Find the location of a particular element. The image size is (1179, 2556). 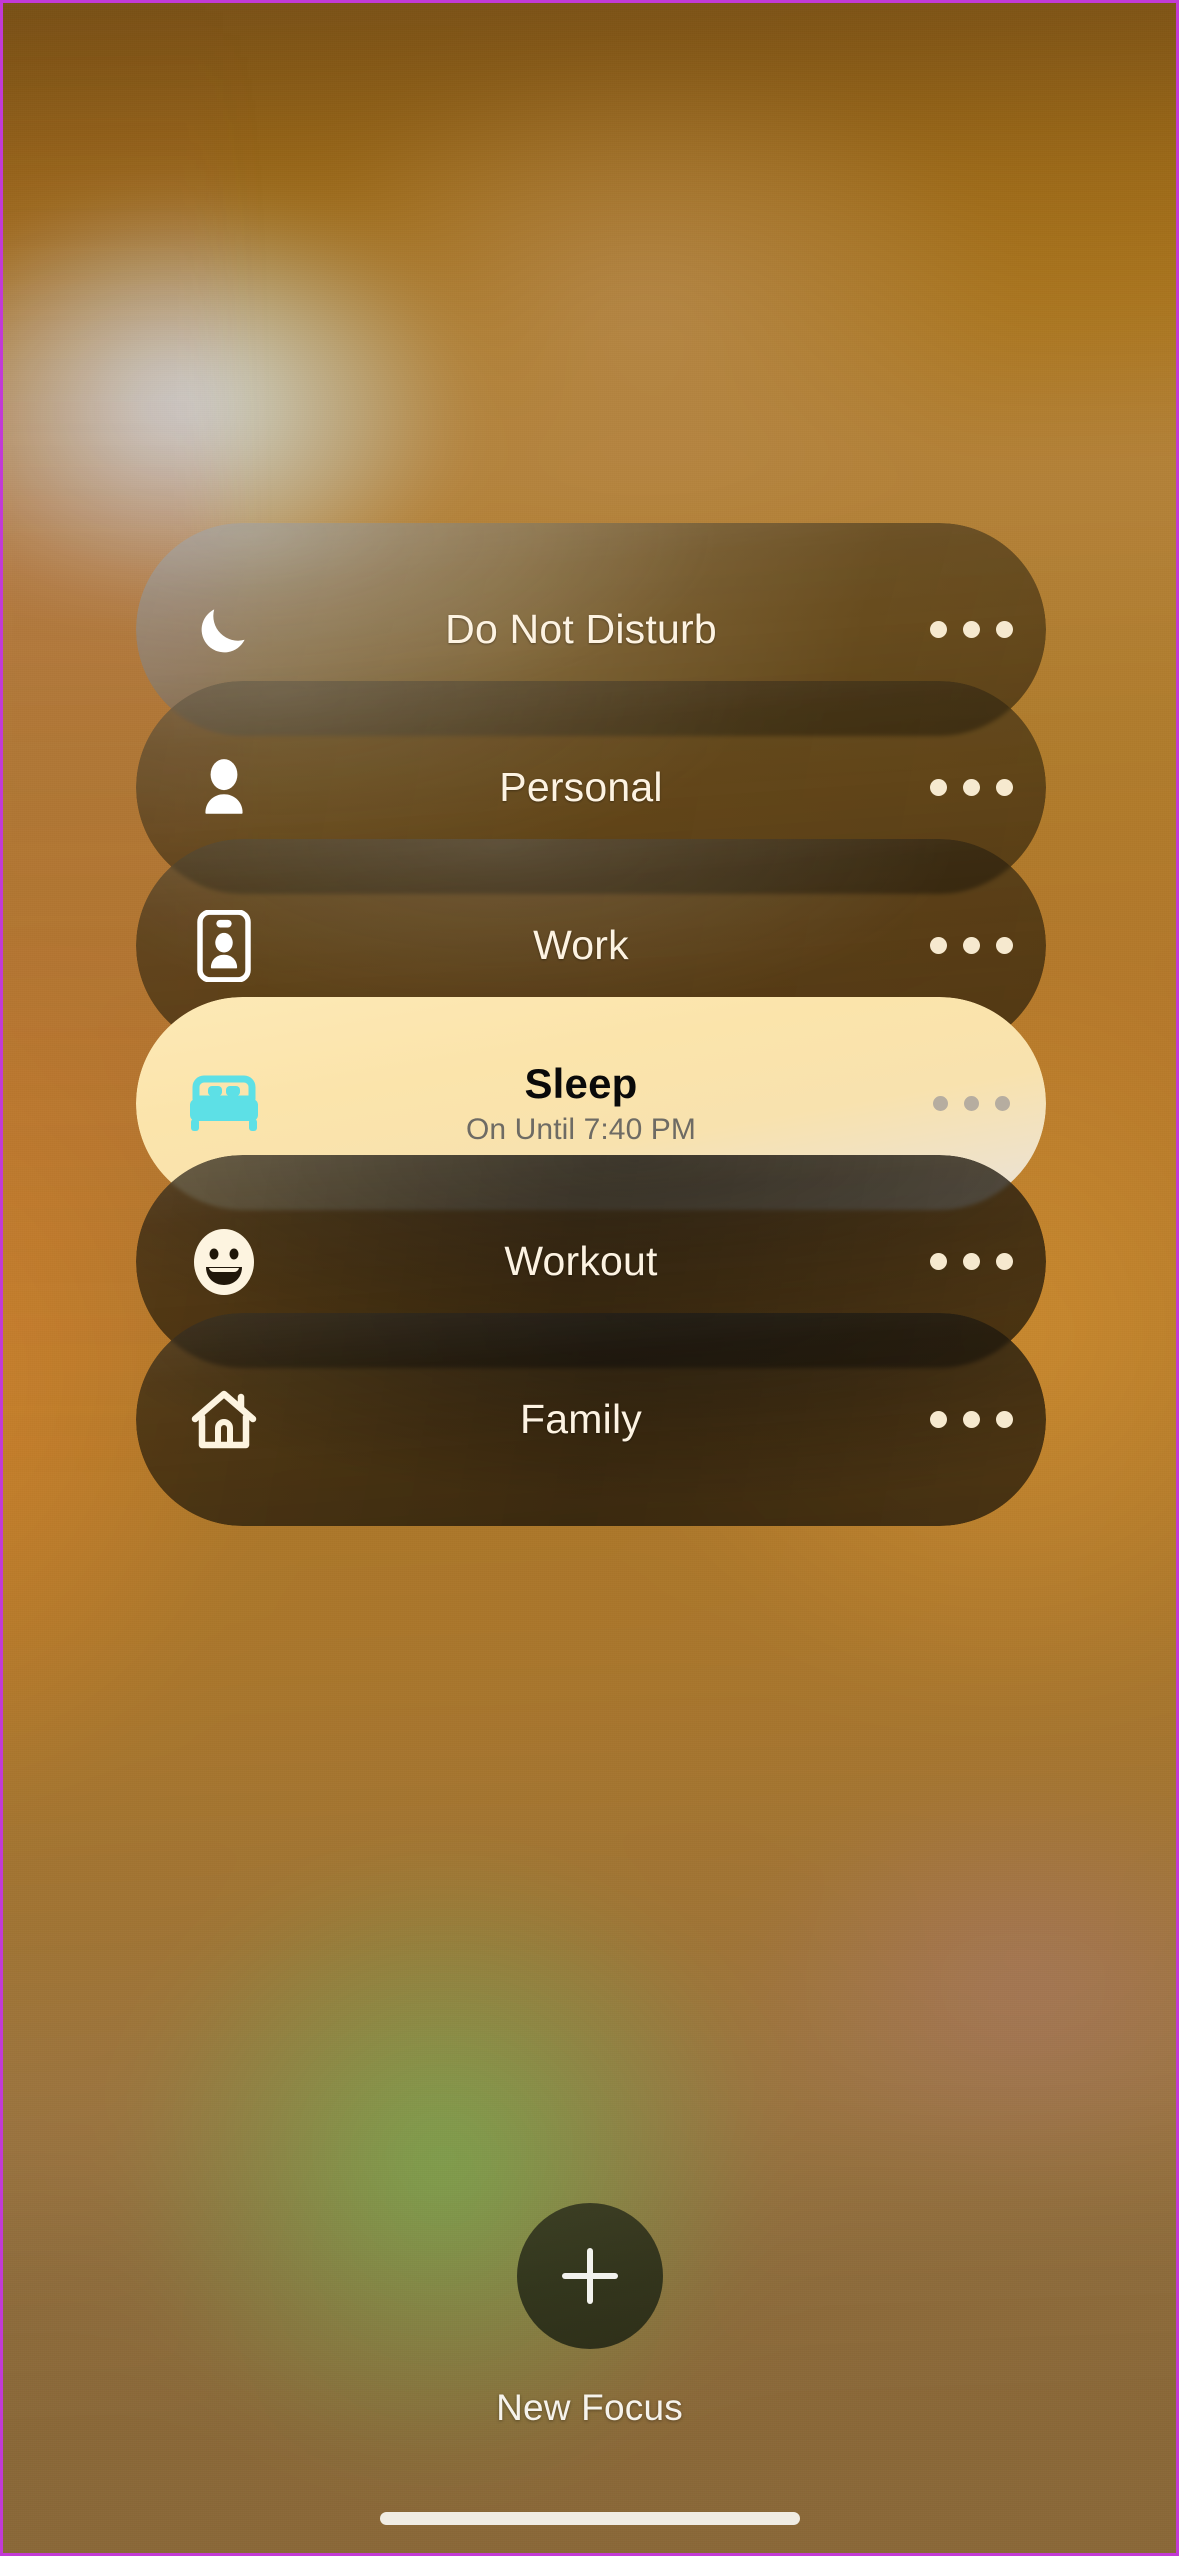

new-focus-group: New Focus is located at coordinates (589, 2316).